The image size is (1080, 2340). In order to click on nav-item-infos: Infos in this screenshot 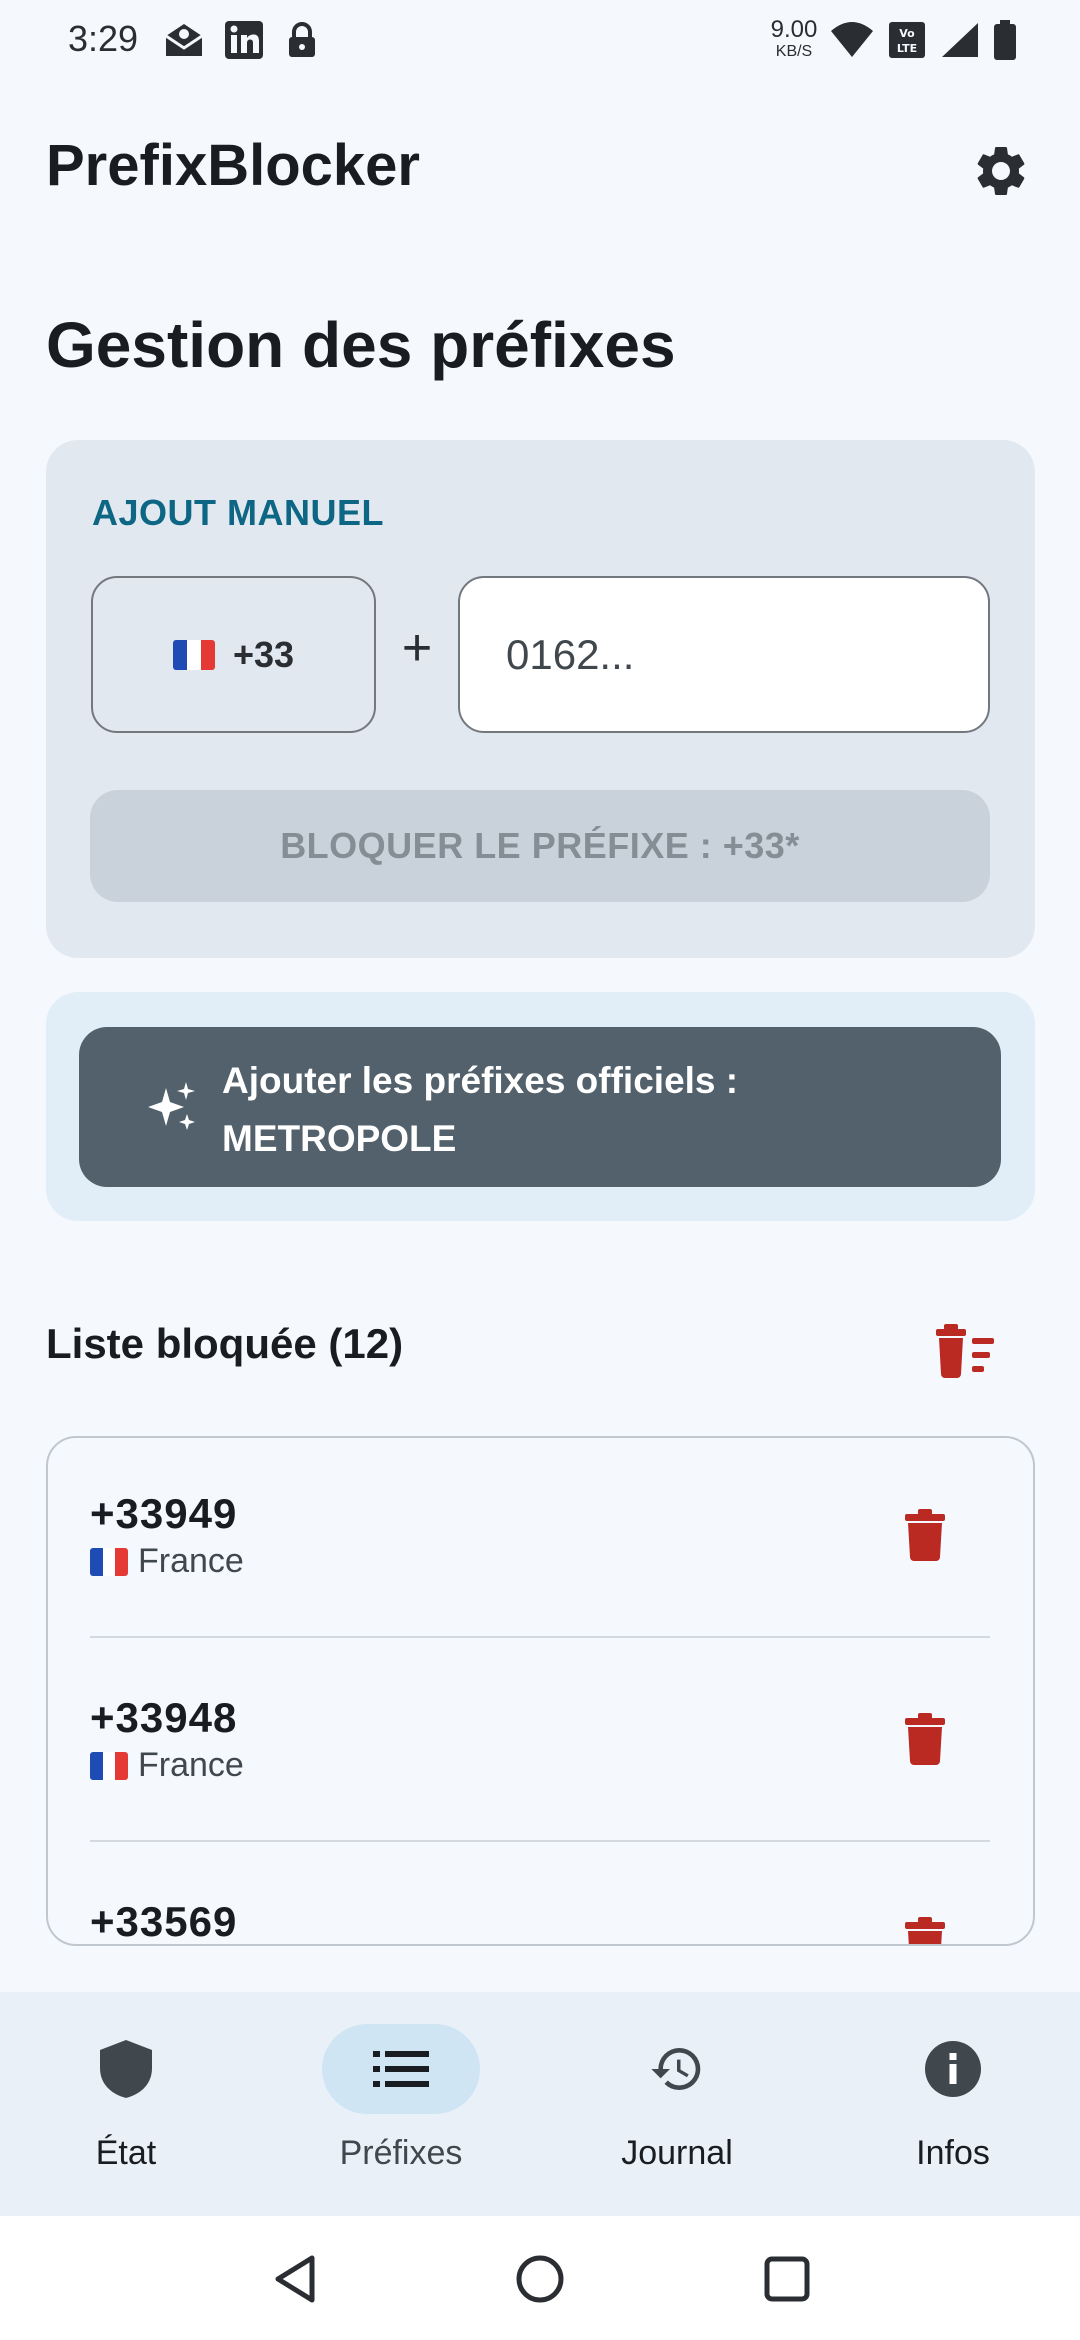, I will do `click(953, 2105)`.